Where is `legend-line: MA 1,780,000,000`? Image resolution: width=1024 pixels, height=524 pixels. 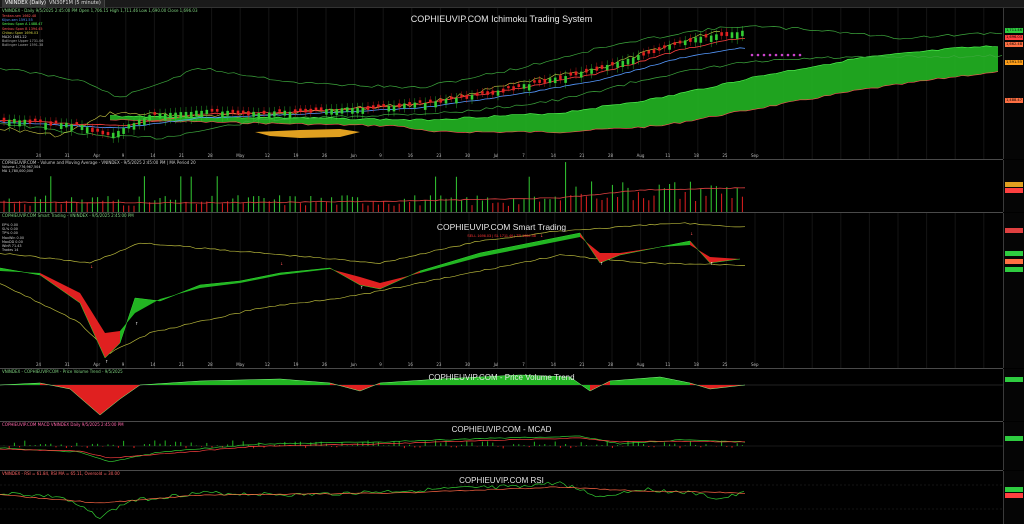
legend-line: MA 1,780,000,000 is located at coordinates (18, 171).